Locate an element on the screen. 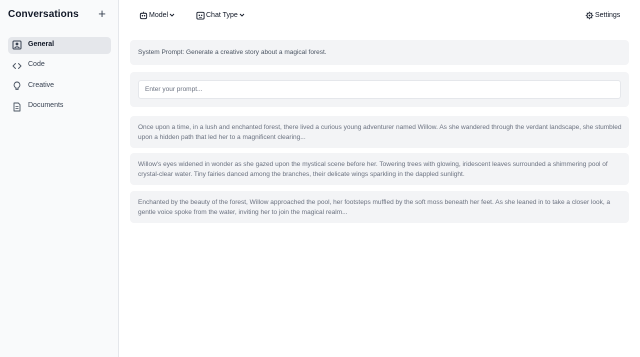  prompt-card is located at coordinates (379, 89).